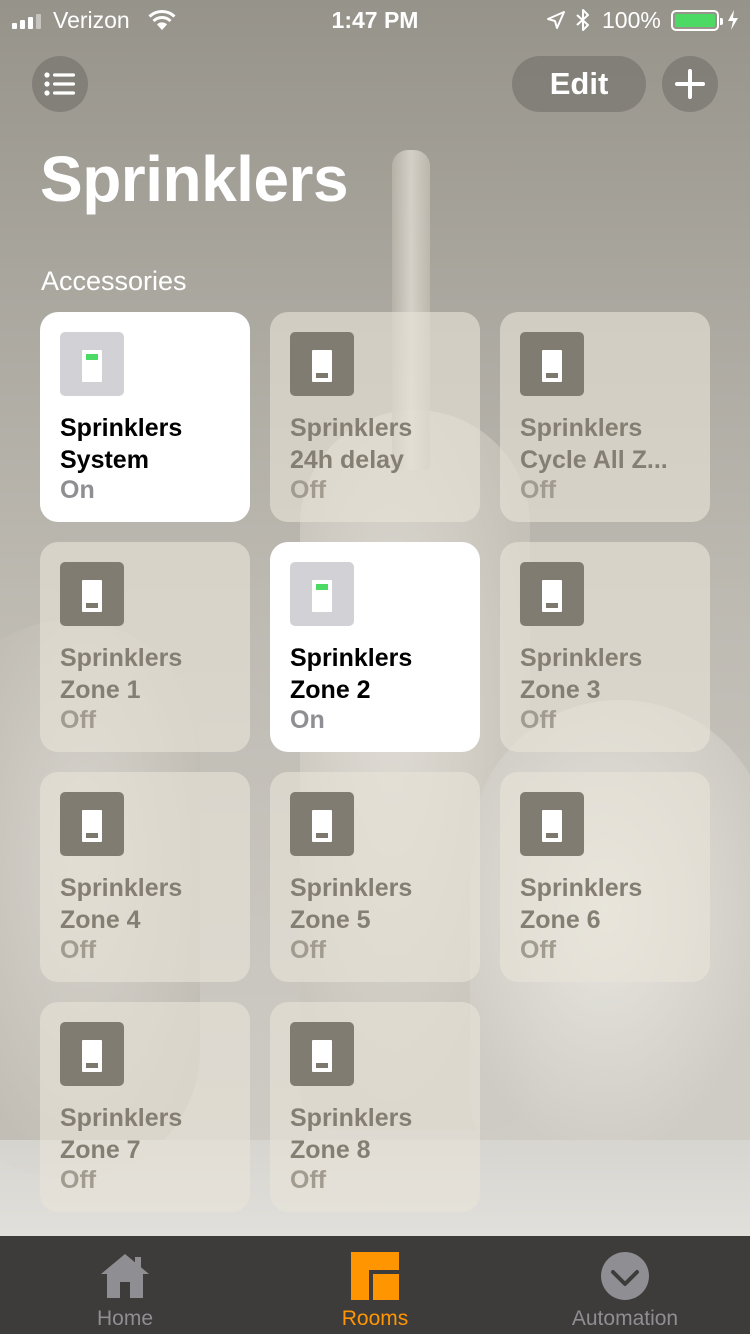 The height and width of the screenshot is (1334, 750). Describe the element at coordinates (375, 1318) in the screenshot. I see `tab-label: Rooms` at that location.